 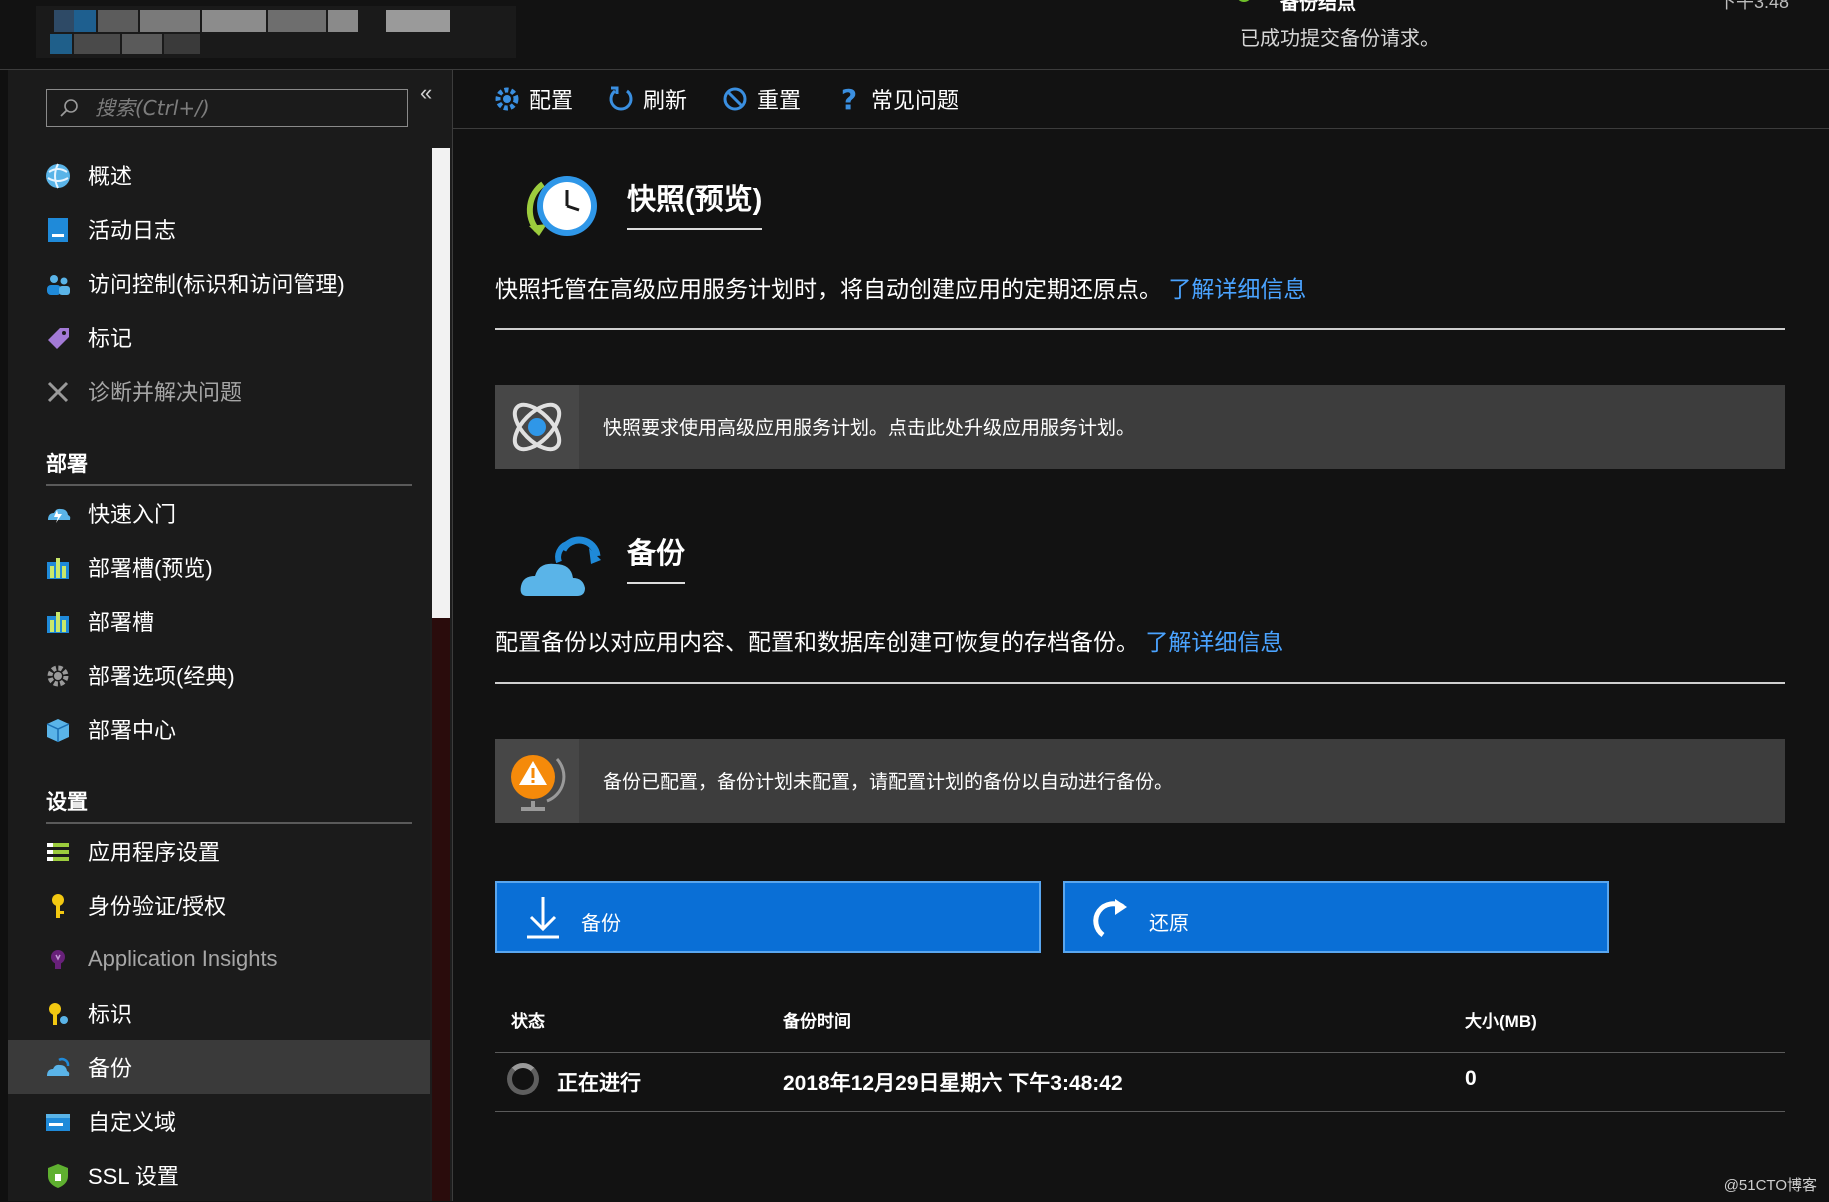 I want to click on watermark: @51CTO博客, so click(x=1770, y=1185).